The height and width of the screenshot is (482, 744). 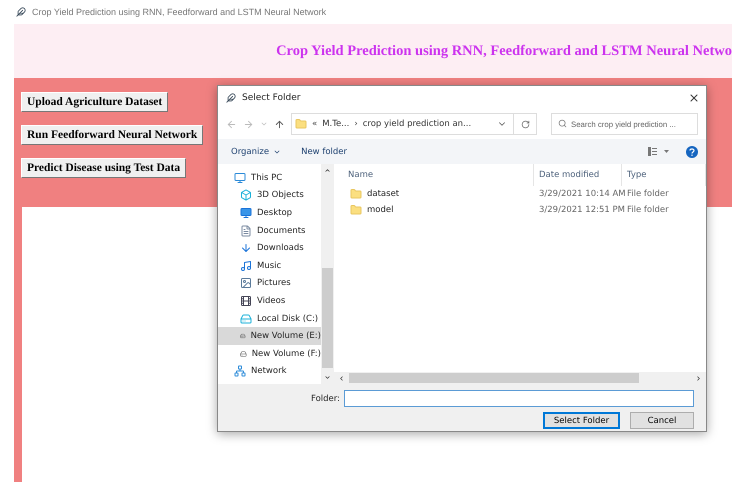 What do you see at coordinates (580, 210) in the screenshot?
I see `date-cell-text: 3/29/2021 12:51 PM` at bounding box center [580, 210].